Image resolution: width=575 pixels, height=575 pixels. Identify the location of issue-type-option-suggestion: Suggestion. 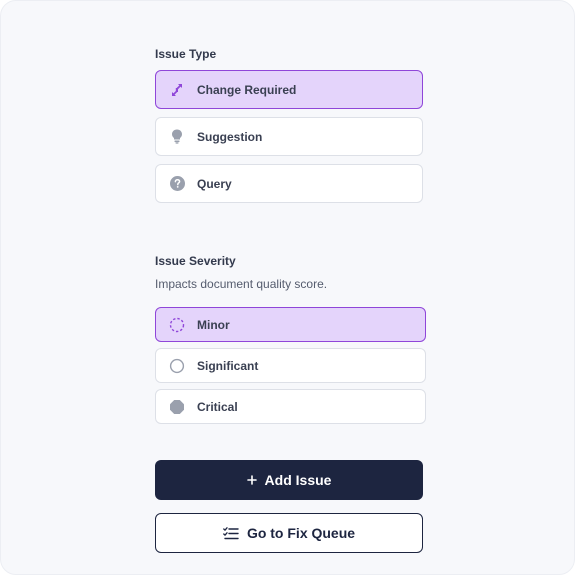
(289, 136).